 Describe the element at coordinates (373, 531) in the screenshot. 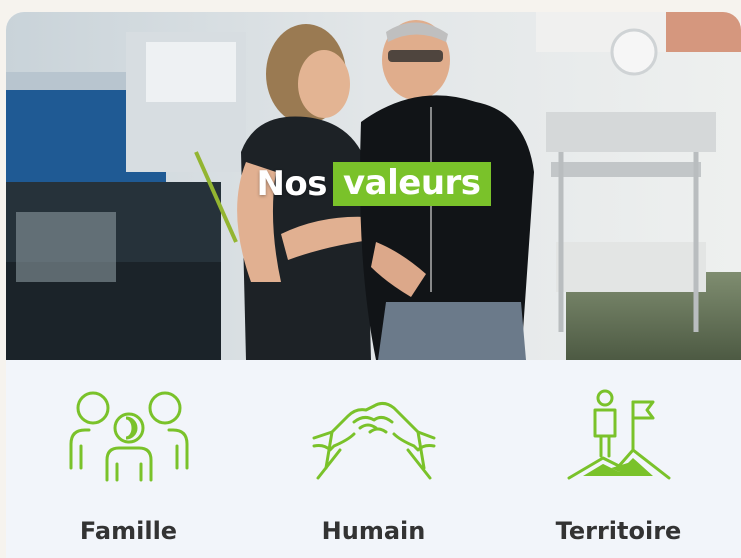

I see `value-label: Humain` at that location.